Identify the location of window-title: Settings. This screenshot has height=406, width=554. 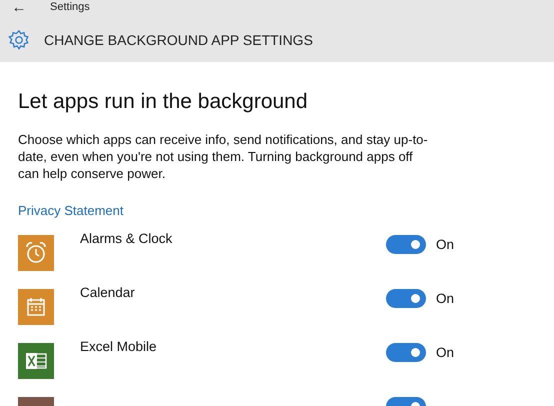
(70, 7).